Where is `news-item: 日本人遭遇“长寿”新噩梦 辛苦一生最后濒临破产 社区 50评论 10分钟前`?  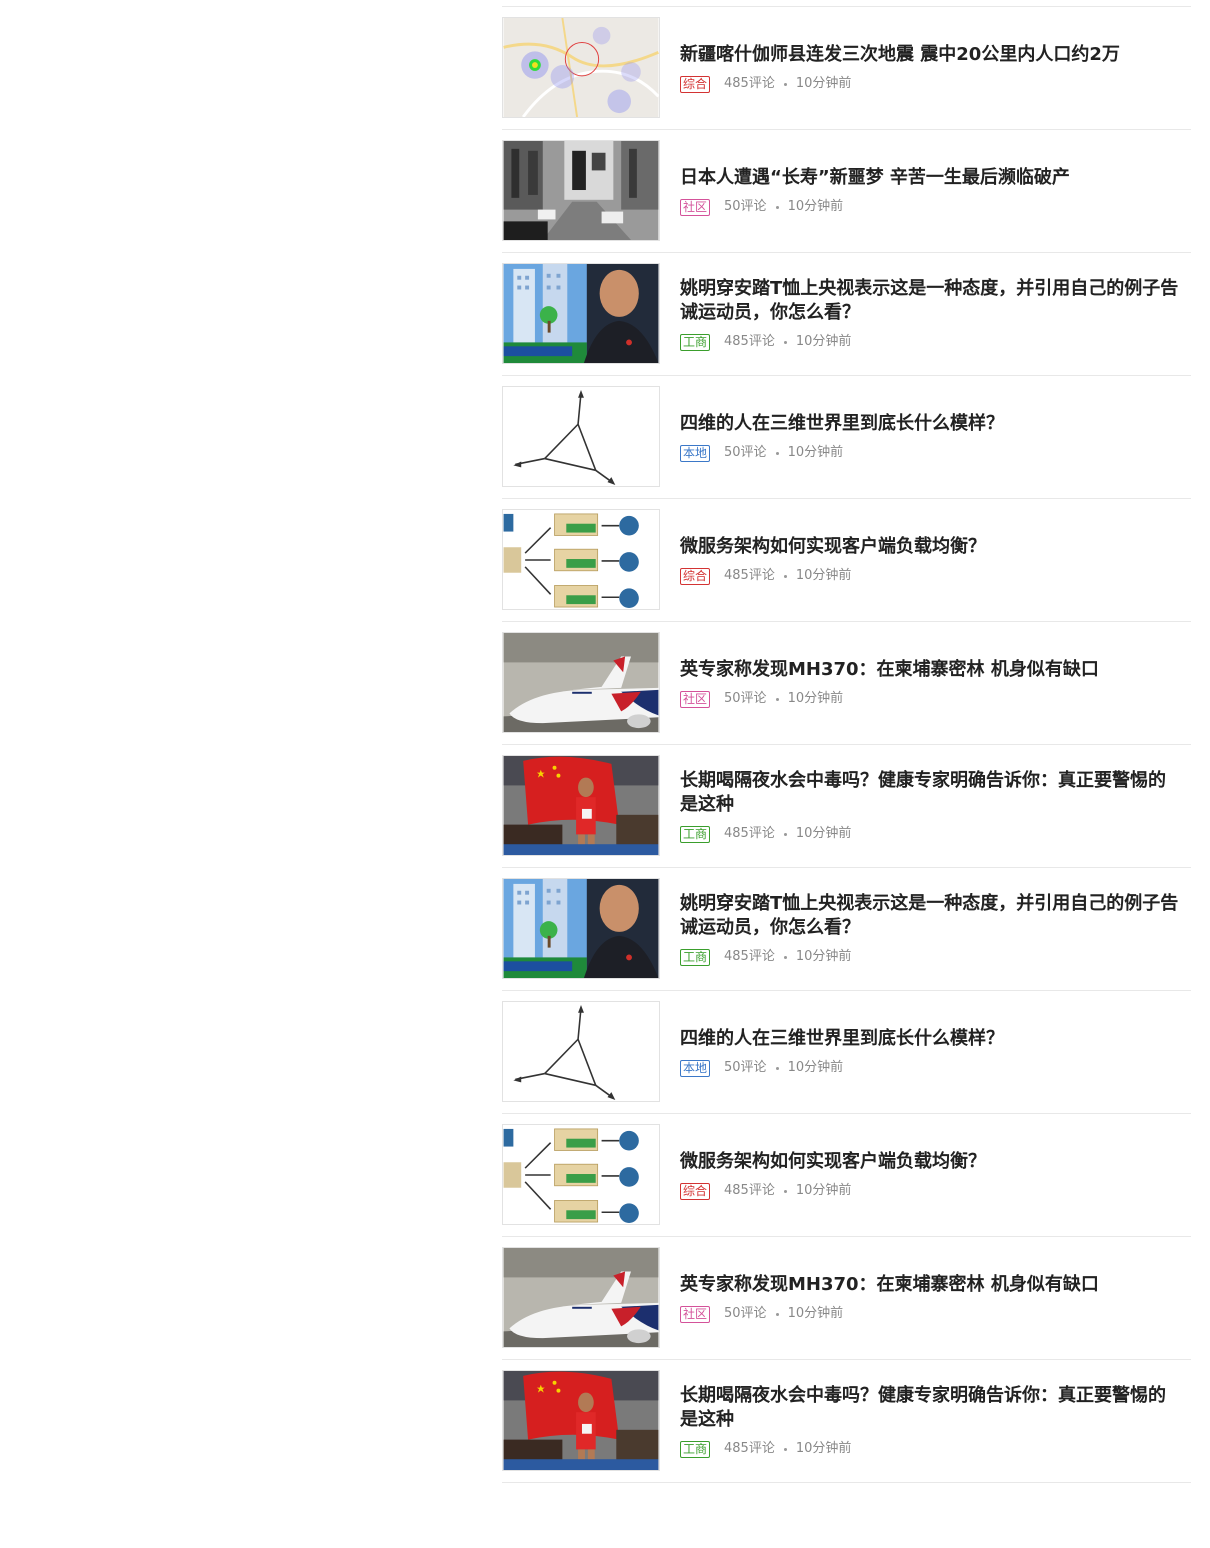
news-item: 日本人遭遇“长寿”新噩梦 辛苦一生最后濒临破产 社区 50评论 10分钟前 is located at coordinates (846, 191).